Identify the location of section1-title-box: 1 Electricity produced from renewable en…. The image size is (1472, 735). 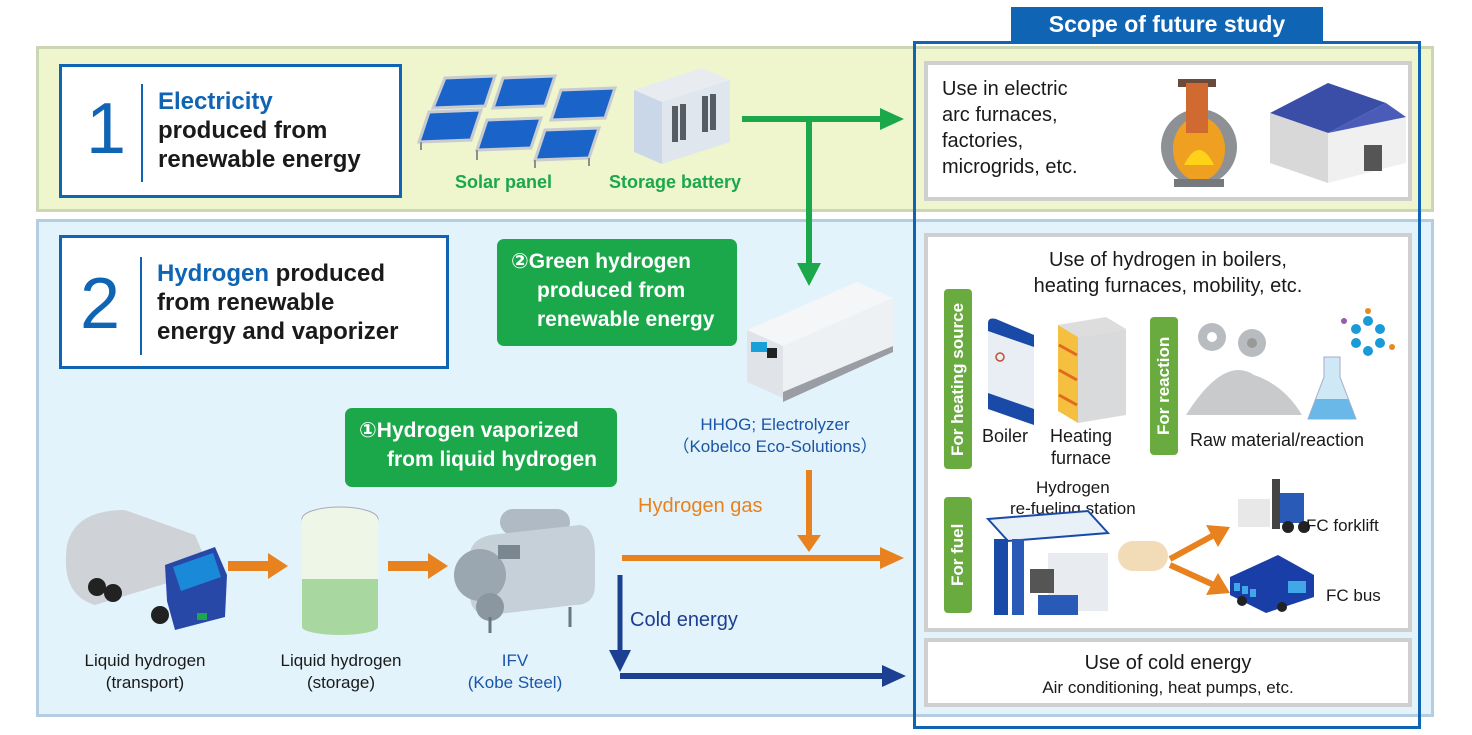
(230, 131).